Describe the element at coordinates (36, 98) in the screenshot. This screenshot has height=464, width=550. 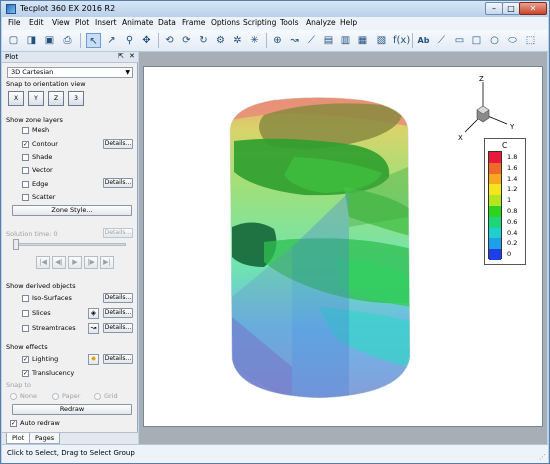
I see `snap-y-button: Y` at that location.